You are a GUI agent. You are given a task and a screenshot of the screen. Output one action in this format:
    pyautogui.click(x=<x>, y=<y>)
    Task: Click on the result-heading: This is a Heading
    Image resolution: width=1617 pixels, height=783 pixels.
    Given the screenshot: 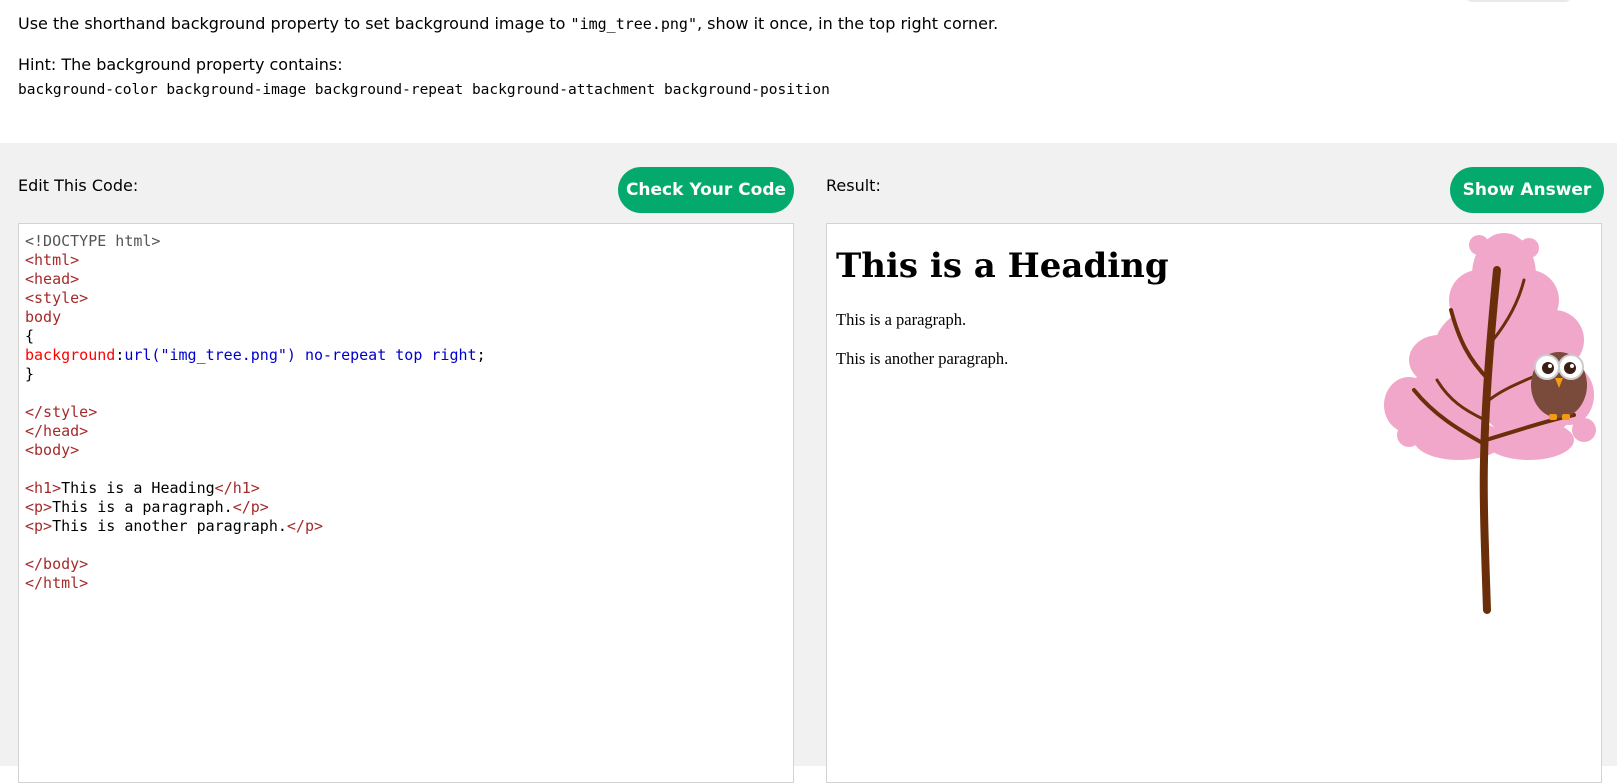 What is the action you would take?
    pyautogui.click(x=1002, y=266)
    